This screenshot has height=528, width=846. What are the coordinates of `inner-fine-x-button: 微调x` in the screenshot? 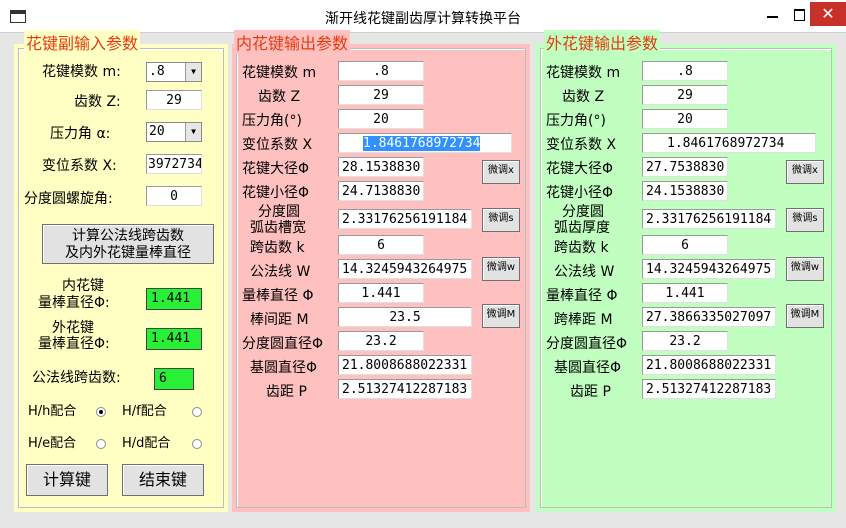 It's located at (501, 172).